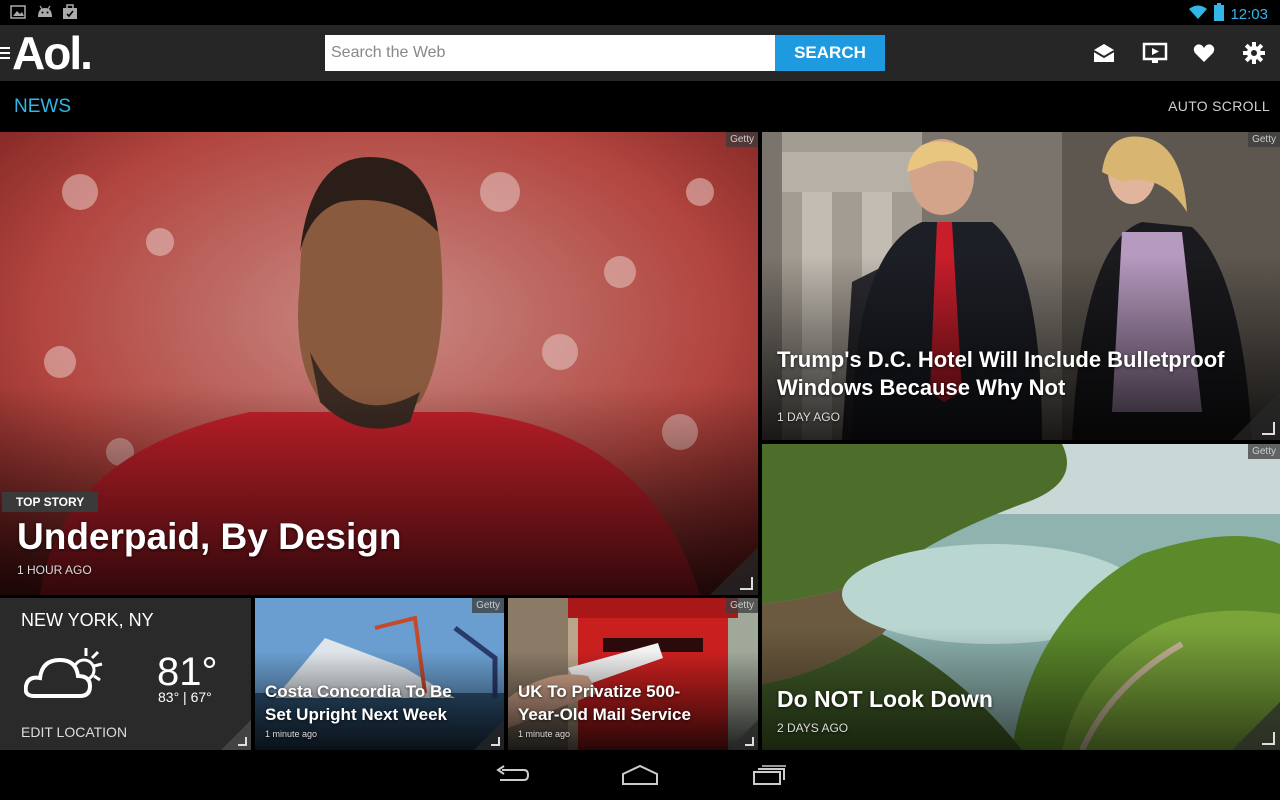 Image resolution: width=1280 pixels, height=800 pixels. What do you see at coordinates (813, 728) in the screenshot?
I see `look-down-age: 2 DAYS AGO` at bounding box center [813, 728].